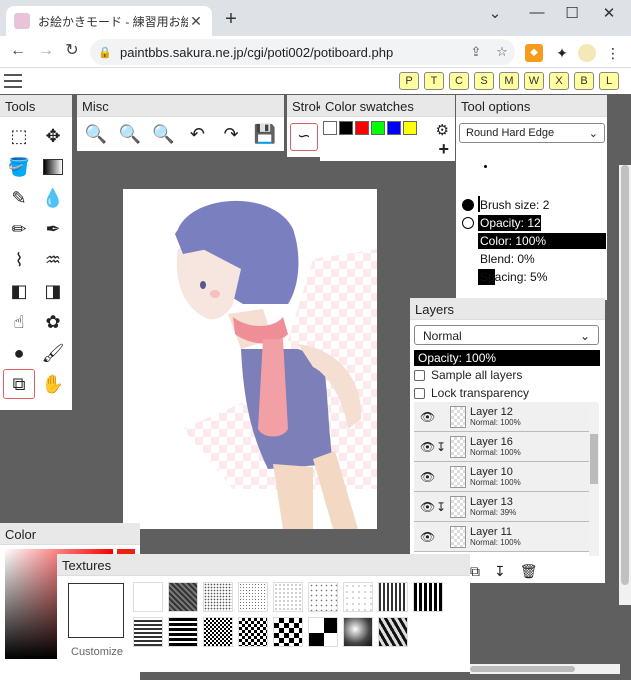 The image size is (631, 680). What do you see at coordinates (609, 81) in the screenshot?
I see `shortcut-button: L` at bounding box center [609, 81].